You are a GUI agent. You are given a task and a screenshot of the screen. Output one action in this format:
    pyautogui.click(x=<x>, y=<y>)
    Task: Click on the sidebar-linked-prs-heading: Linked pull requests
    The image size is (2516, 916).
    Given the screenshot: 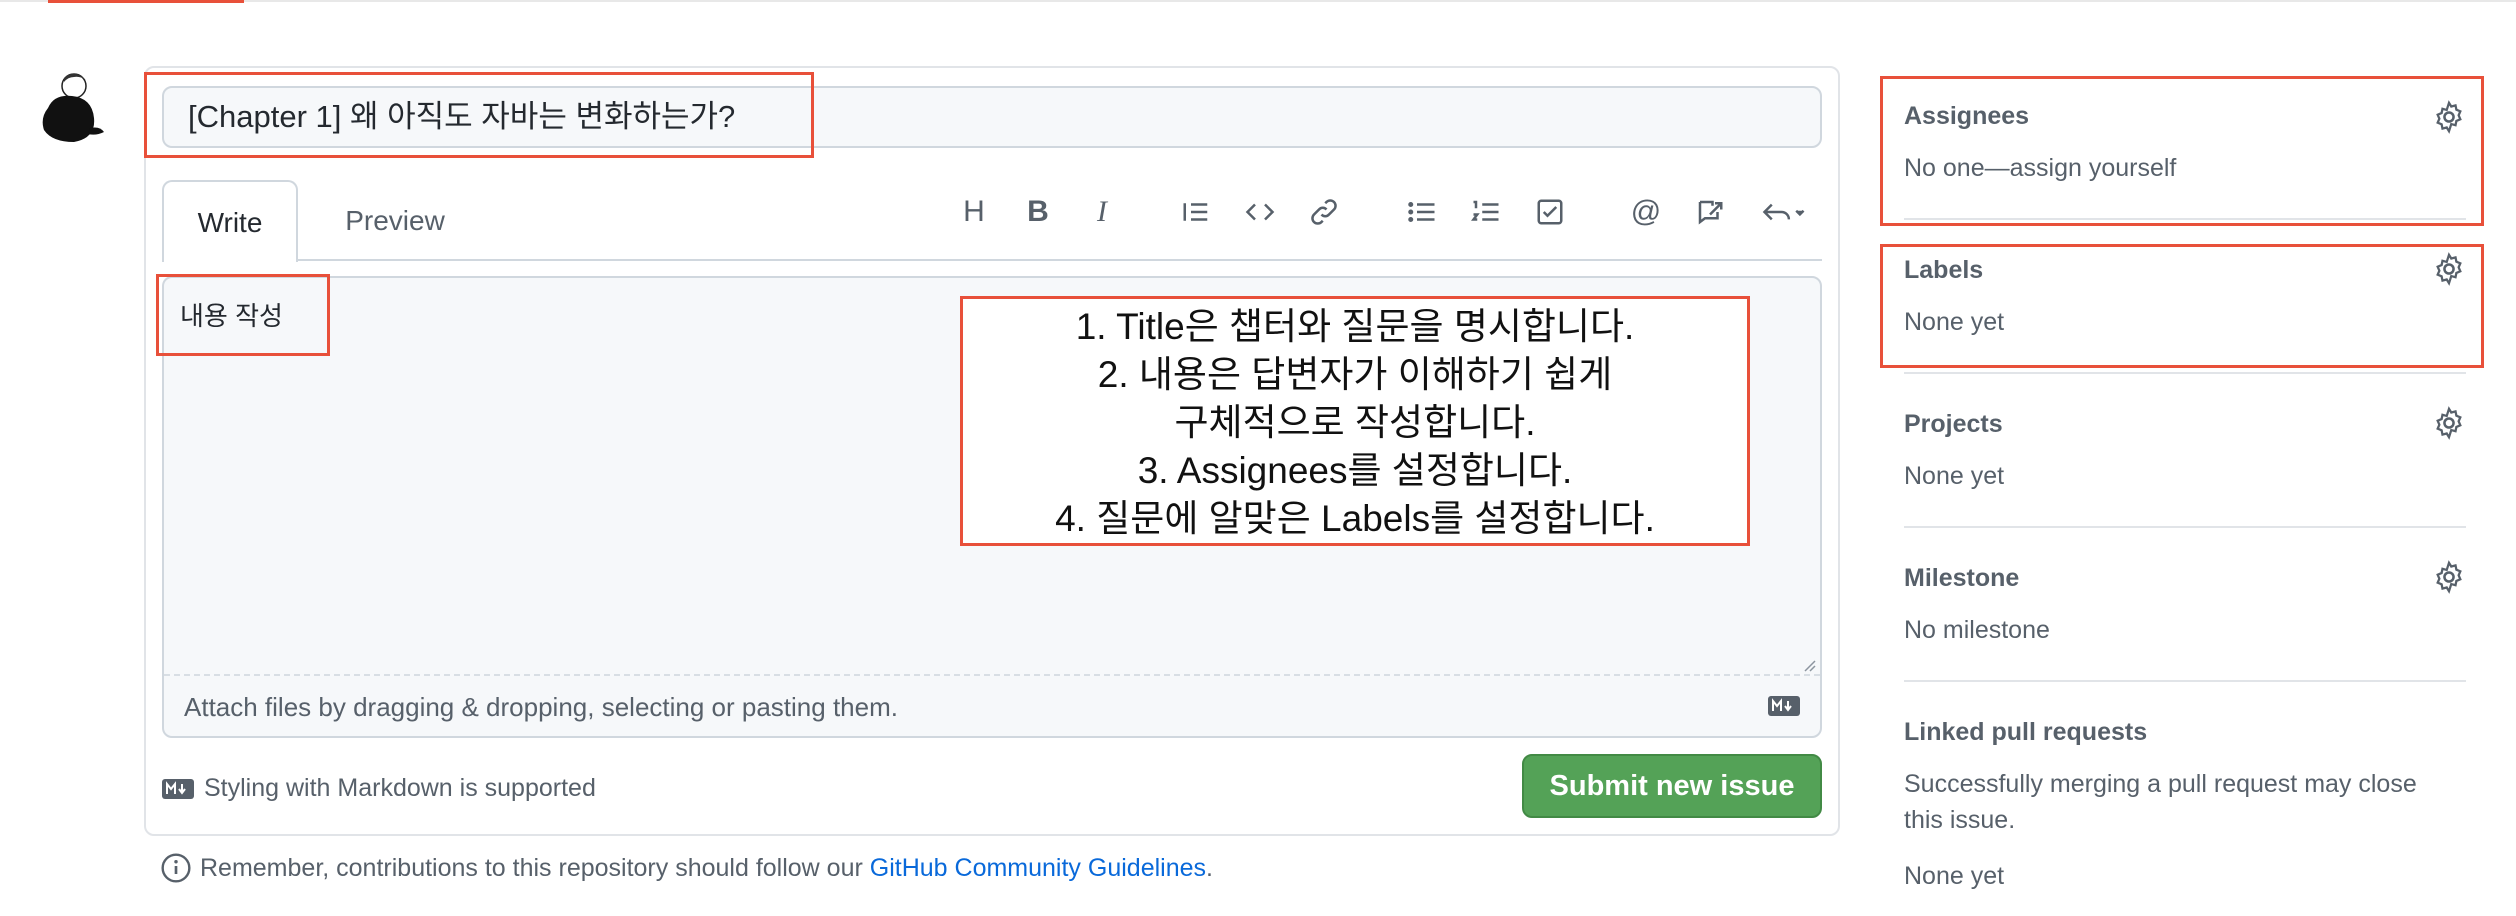 What is the action you would take?
    pyautogui.click(x=2026, y=732)
    